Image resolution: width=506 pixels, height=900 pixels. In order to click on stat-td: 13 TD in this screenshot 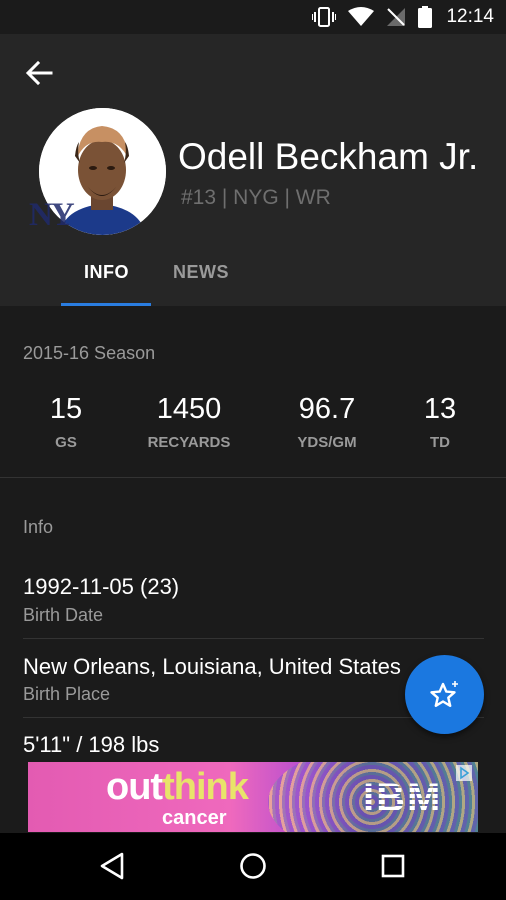, I will do `click(440, 421)`.